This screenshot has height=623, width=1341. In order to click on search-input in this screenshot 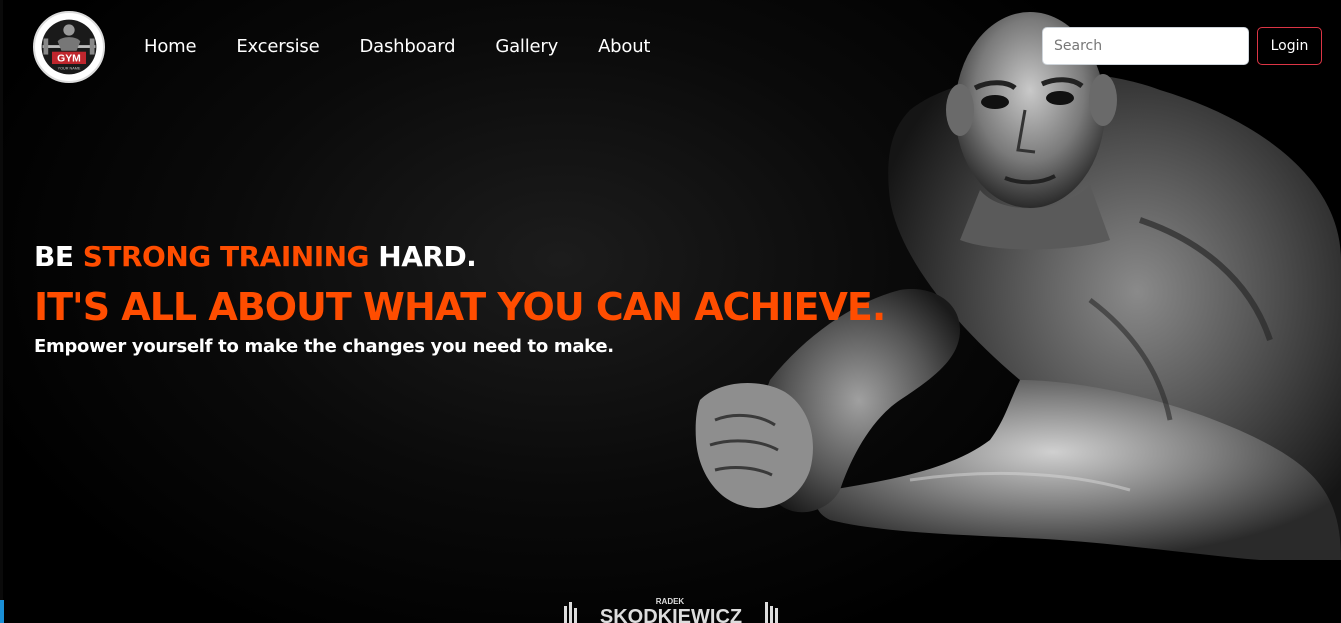, I will do `click(1145, 46)`.